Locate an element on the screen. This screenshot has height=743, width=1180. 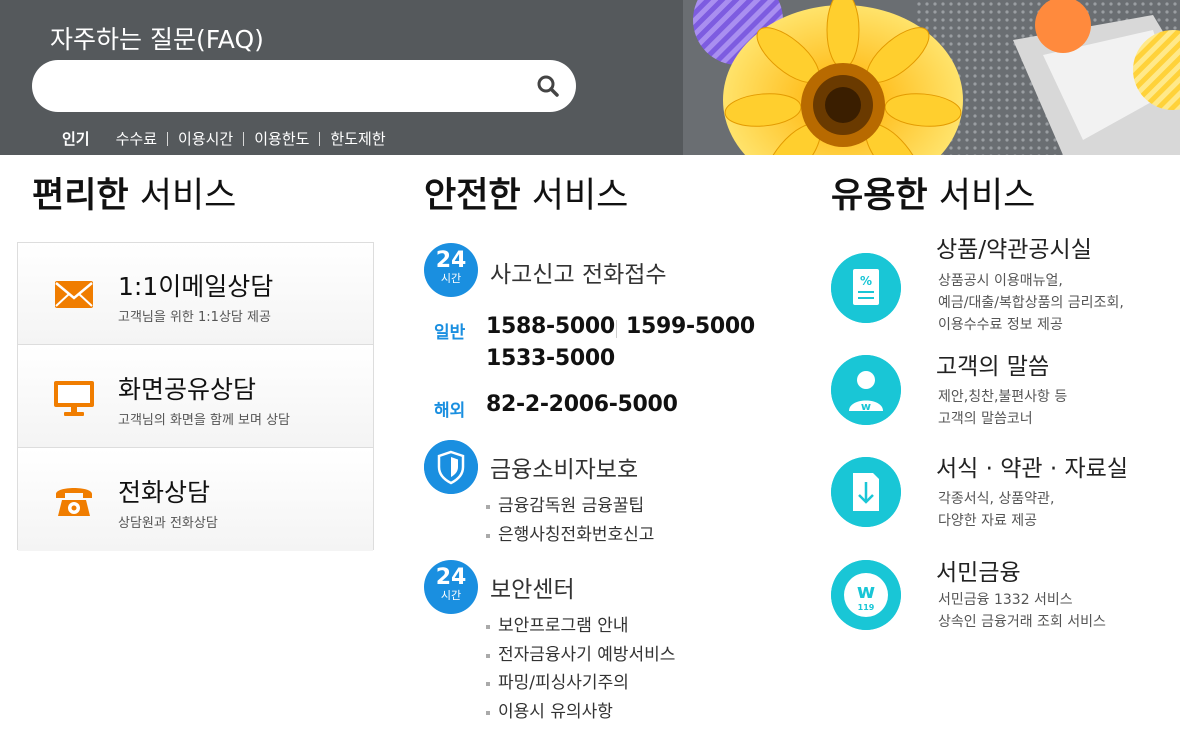
consult-subtitle: 상담원과 전화상담 is located at coordinates (168, 523).